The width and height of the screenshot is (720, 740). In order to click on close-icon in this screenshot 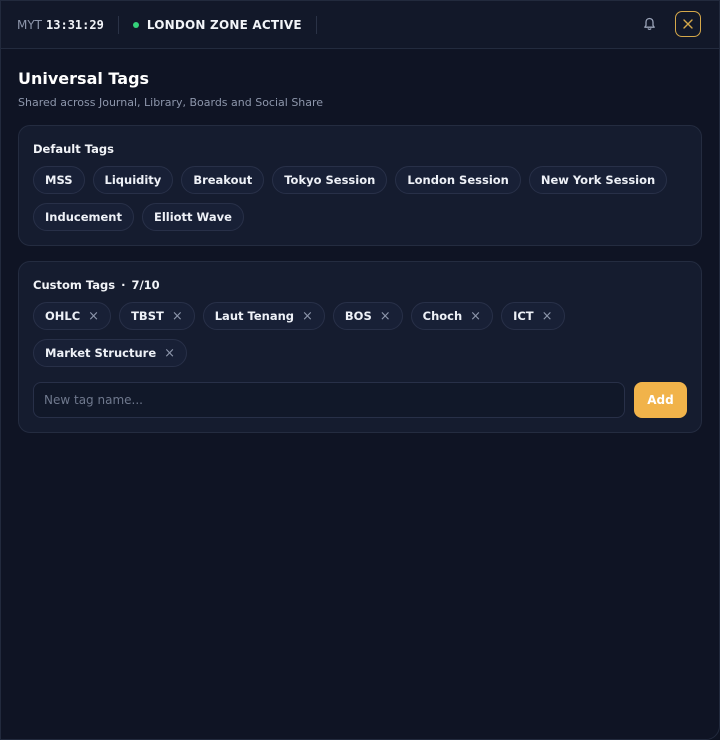, I will do `click(688, 24)`.